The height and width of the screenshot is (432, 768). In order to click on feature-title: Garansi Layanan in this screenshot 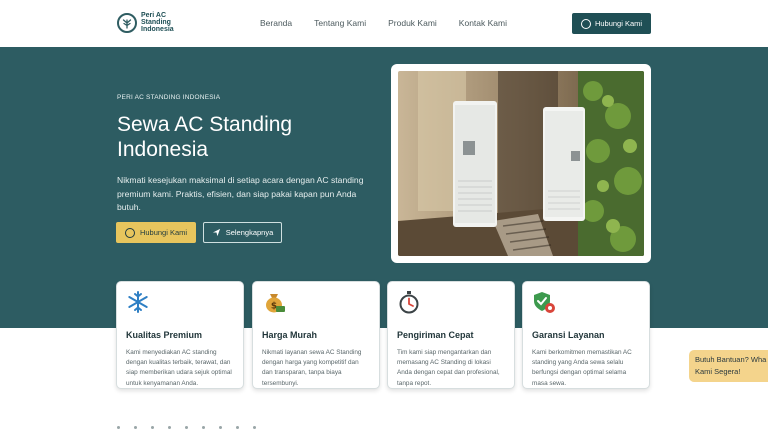, I will do `click(568, 335)`.